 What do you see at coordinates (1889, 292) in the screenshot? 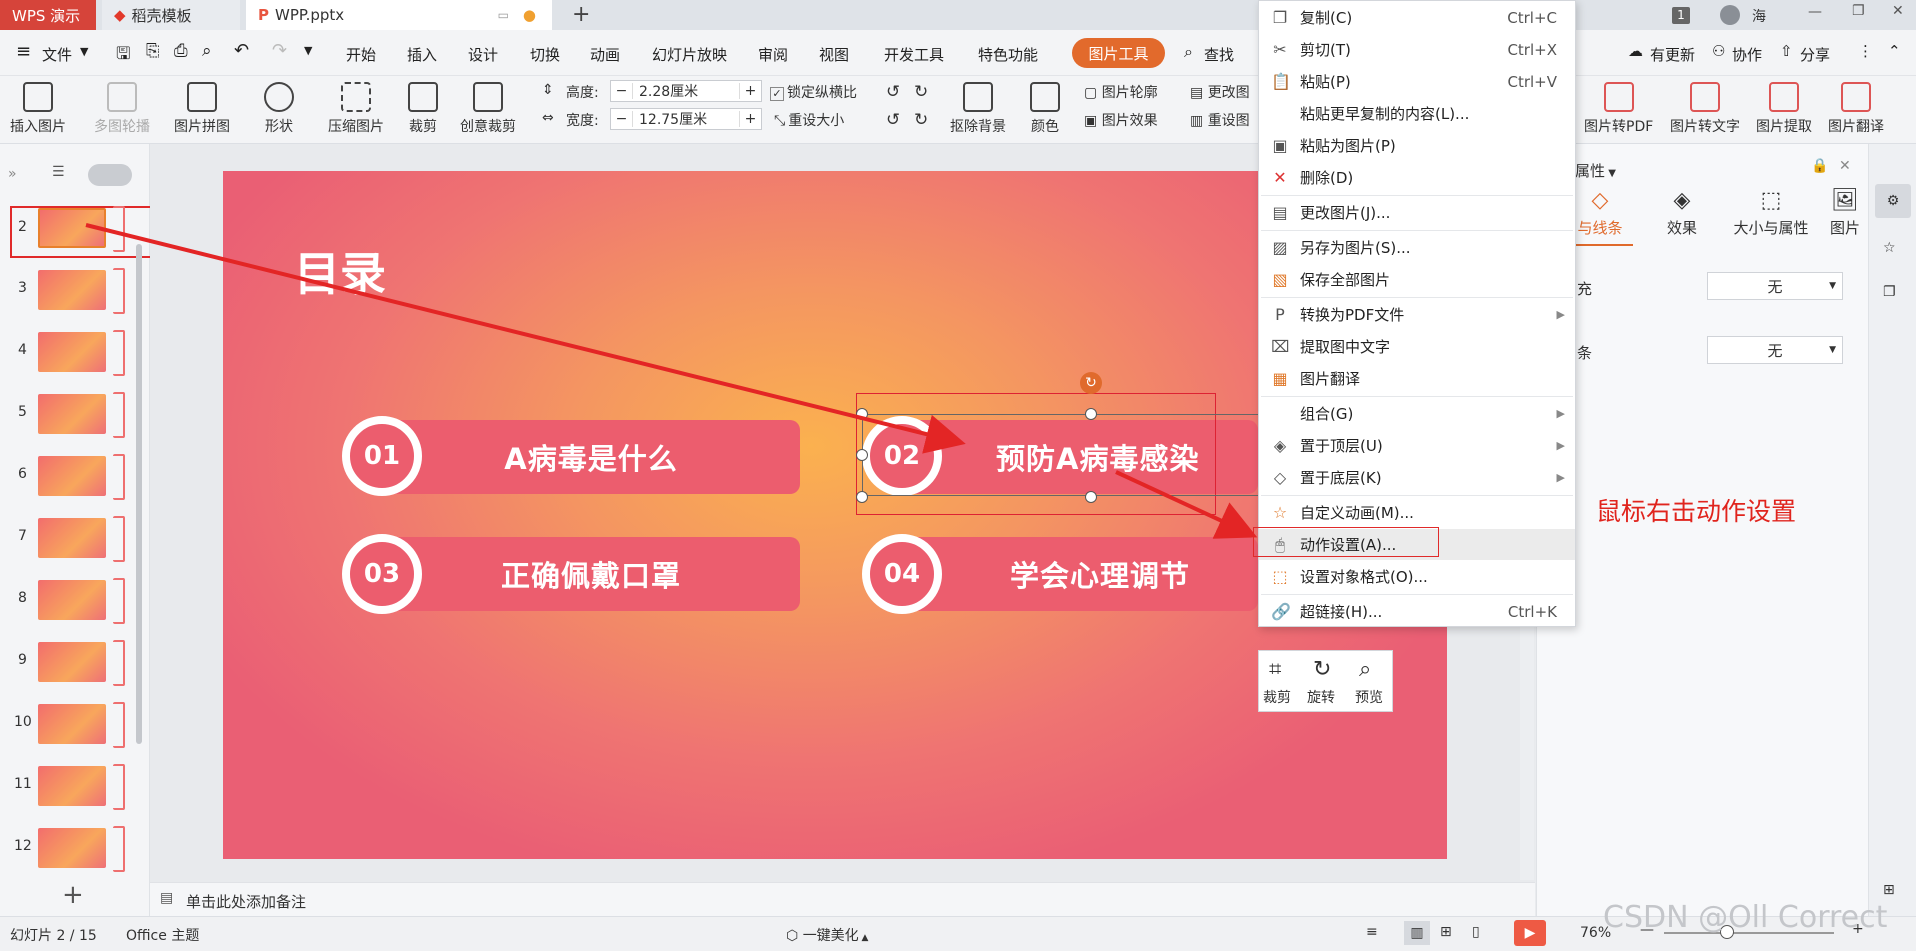
I see `copy-sidebar-icon: ❐` at bounding box center [1889, 292].